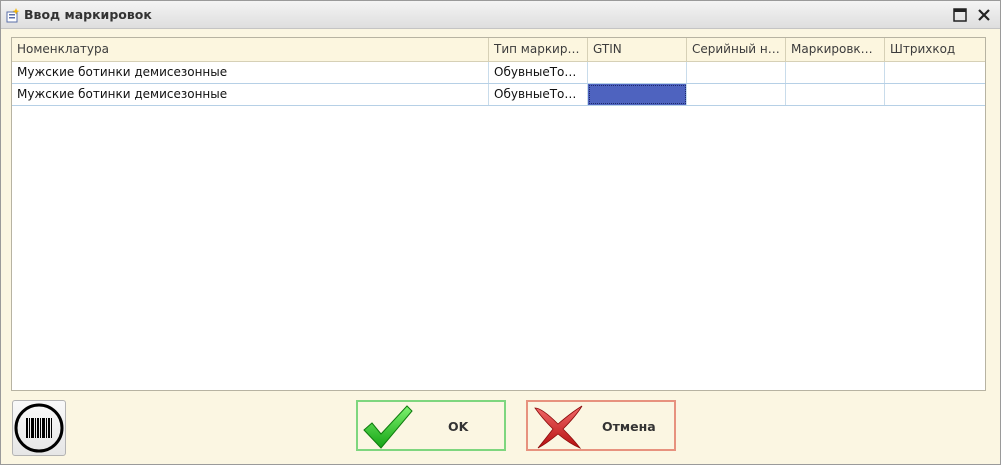 The image size is (1001, 465). What do you see at coordinates (388, 427) in the screenshot?
I see `checkmark-icon` at bounding box center [388, 427].